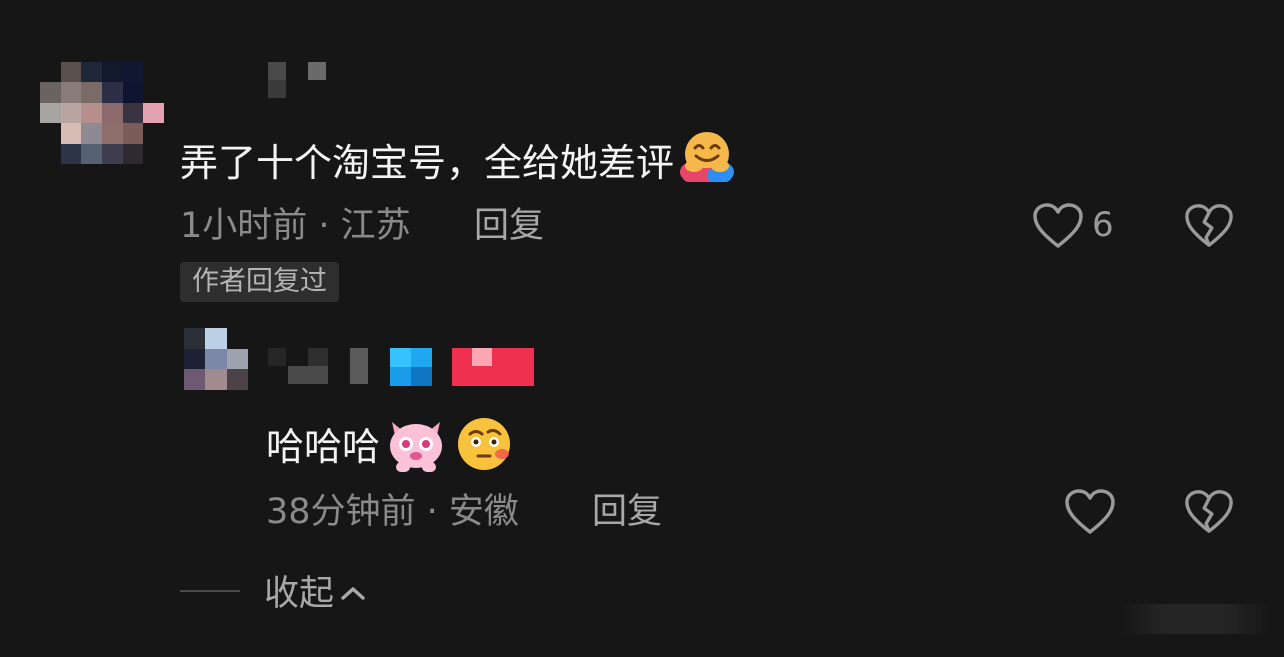  What do you see at coordinates (392, 512) in the screenshot?
I see `reply-time-location: 38分钟前 · 安徽` at bounding box center [392, 512].